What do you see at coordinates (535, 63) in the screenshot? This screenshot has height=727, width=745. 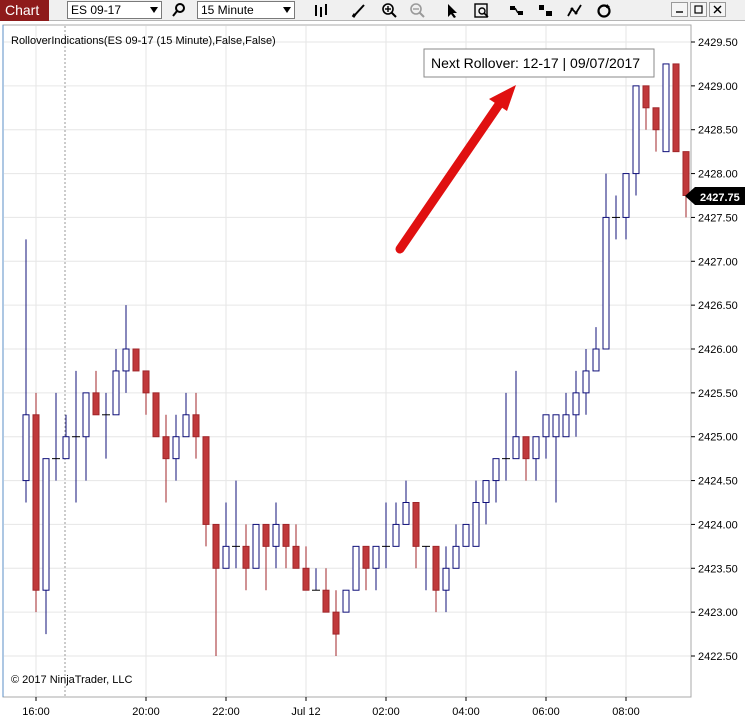 I see `rollover-annotation: Next Rollover: 12-17 | 09/07/2017` at bounding box center [535, 63].